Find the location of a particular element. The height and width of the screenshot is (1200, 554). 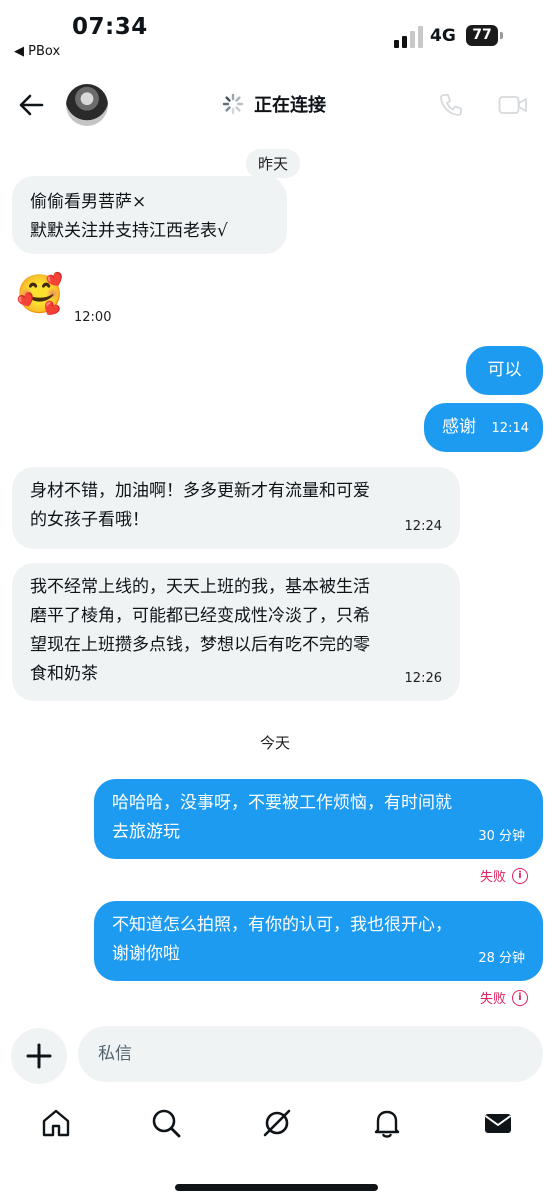

signal-strength-icon is located at coordinates (408, 37).